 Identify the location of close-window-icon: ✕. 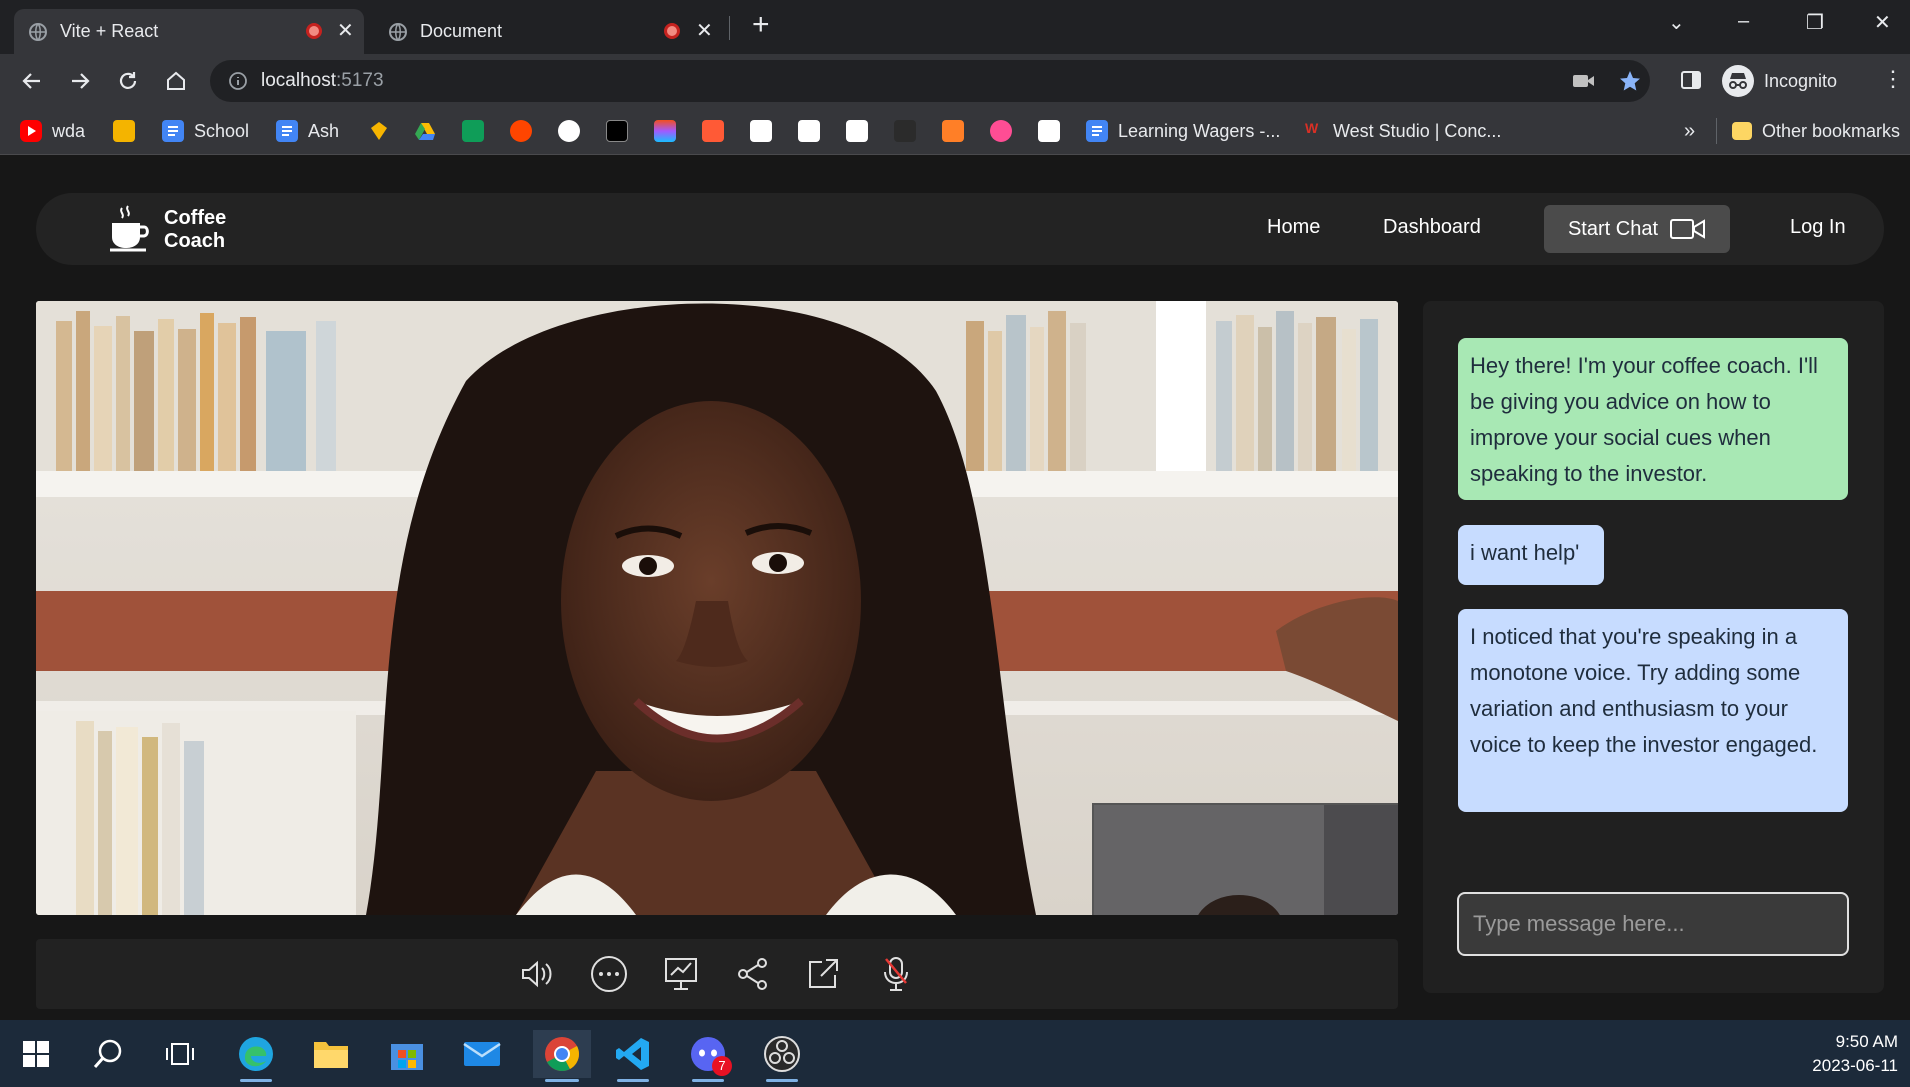
(1882, 22).